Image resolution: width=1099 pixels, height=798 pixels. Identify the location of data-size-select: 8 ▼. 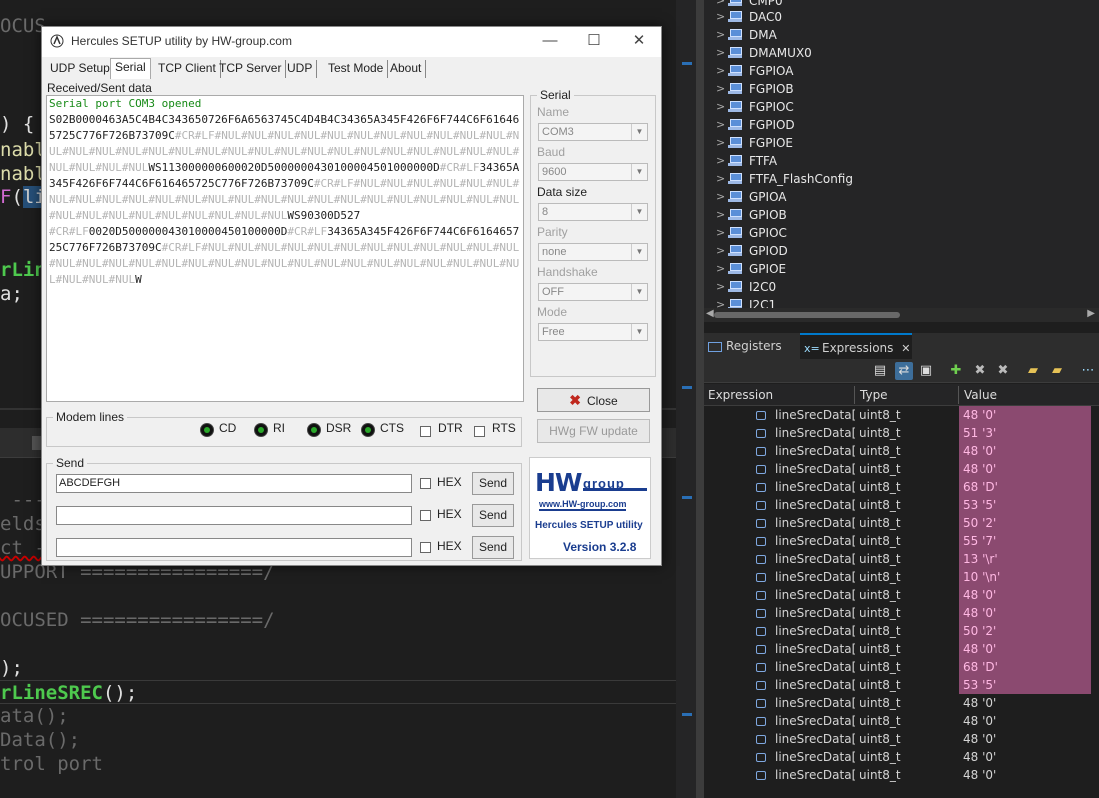
(593, 212).